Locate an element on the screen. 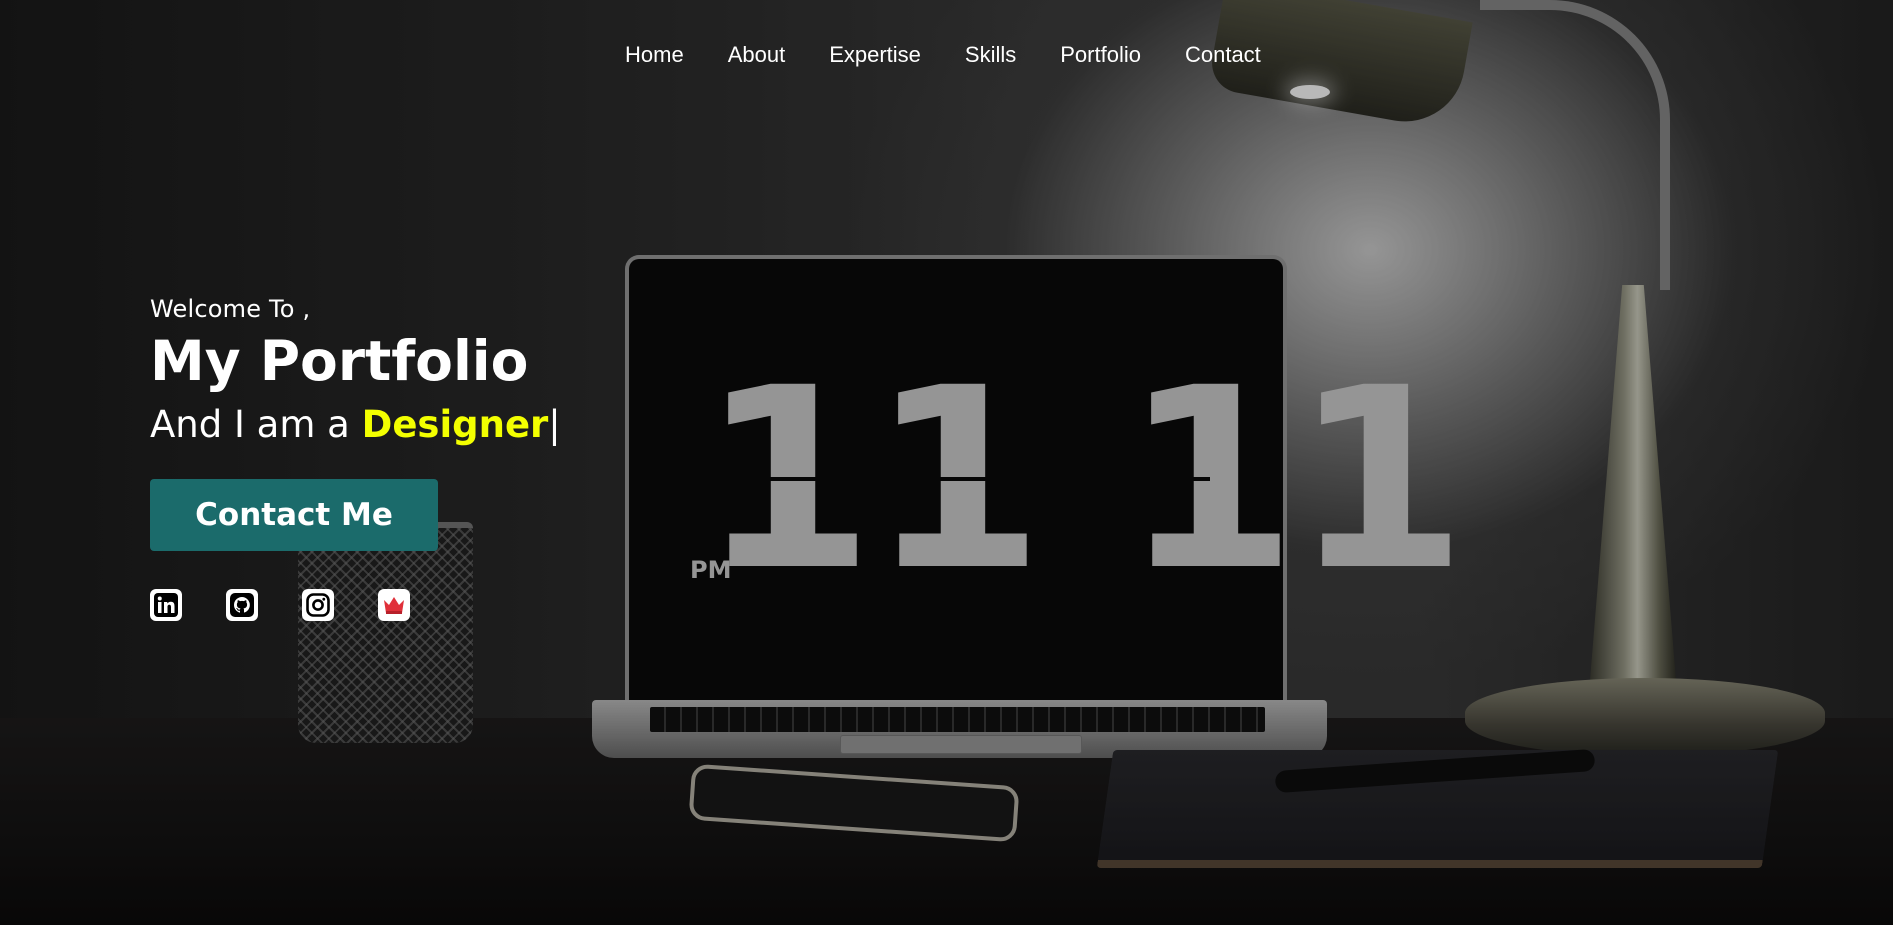  nav-about: About is located at coordinates (757, 55).